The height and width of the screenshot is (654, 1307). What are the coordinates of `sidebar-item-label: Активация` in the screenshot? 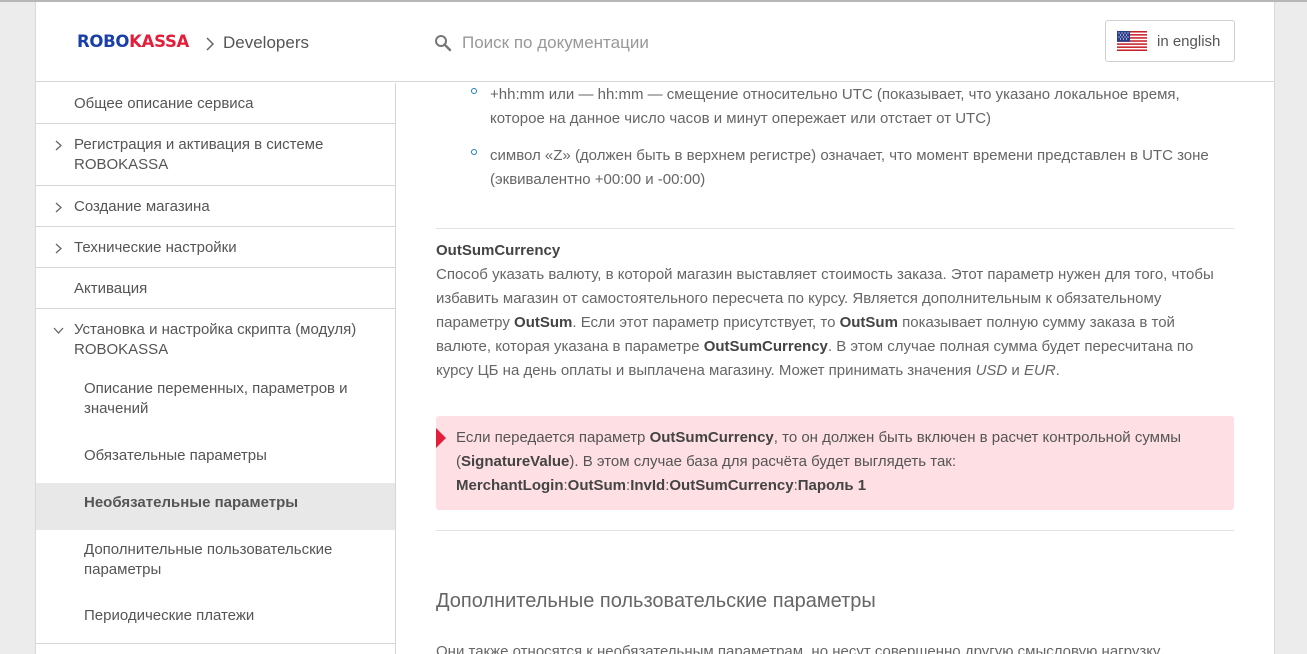 It's located at (111, 288).